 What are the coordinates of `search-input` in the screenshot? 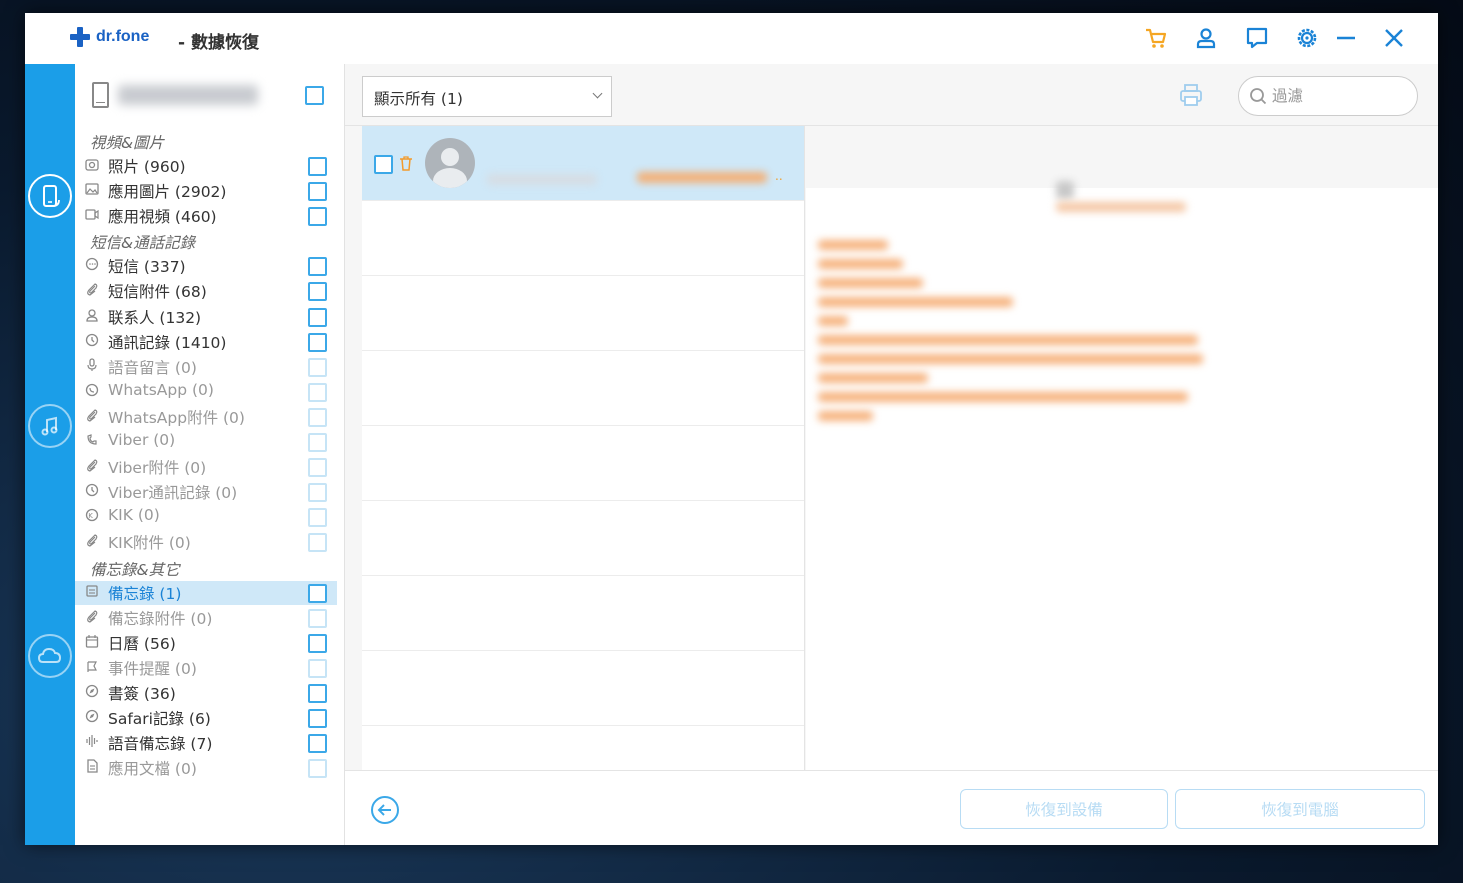 It's located at (1339, 96).